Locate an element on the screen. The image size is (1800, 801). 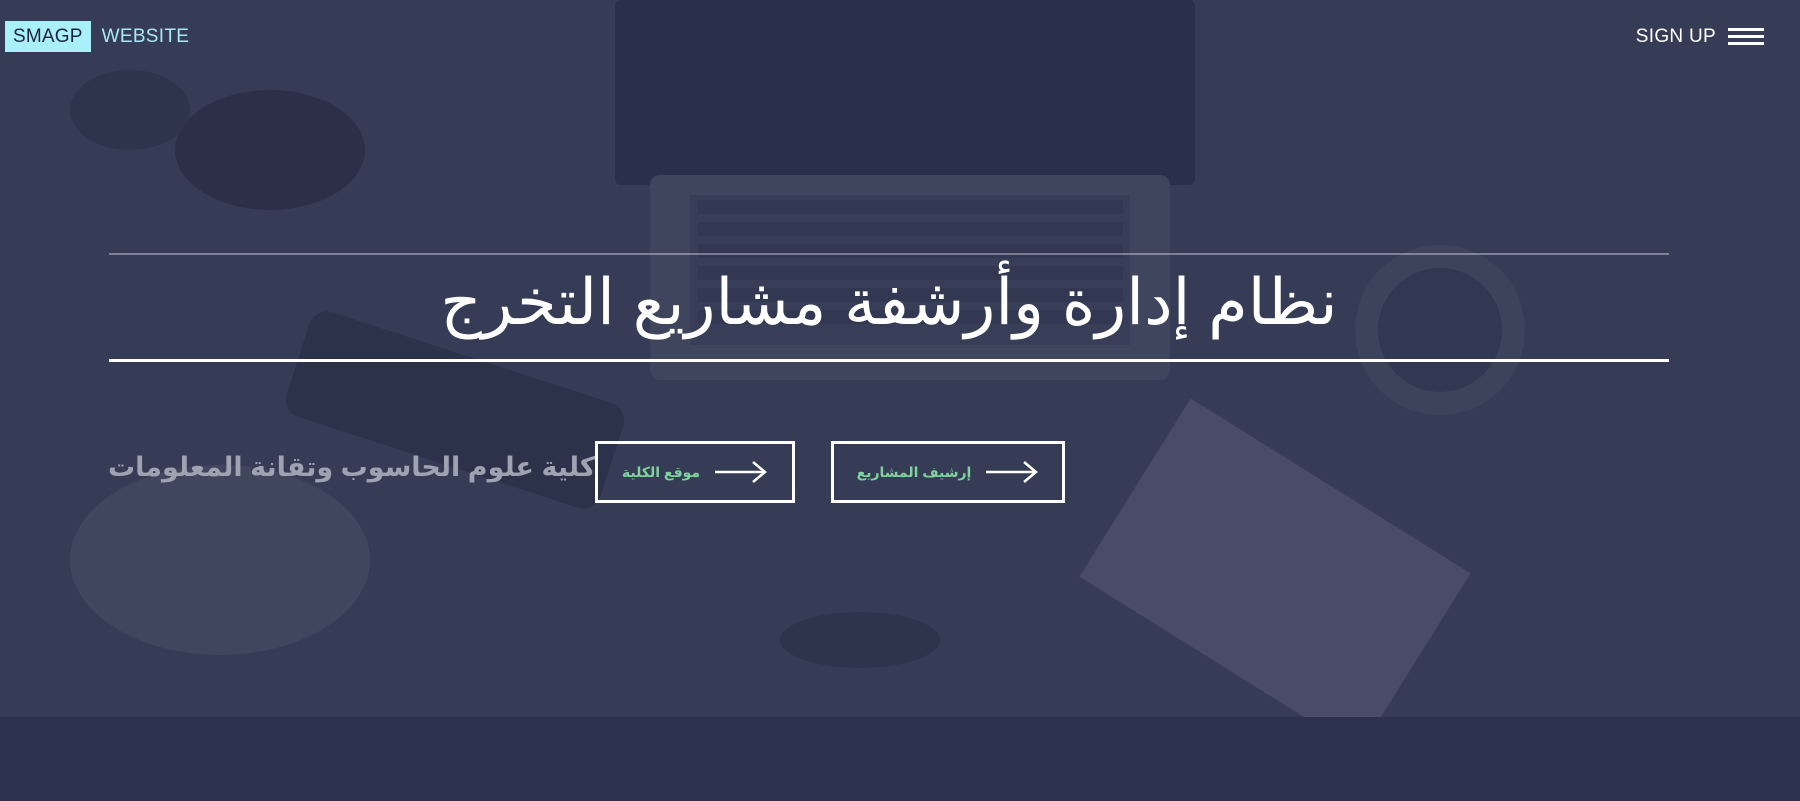
hamburger-menu-icon is located at coordinates (1746, 37).